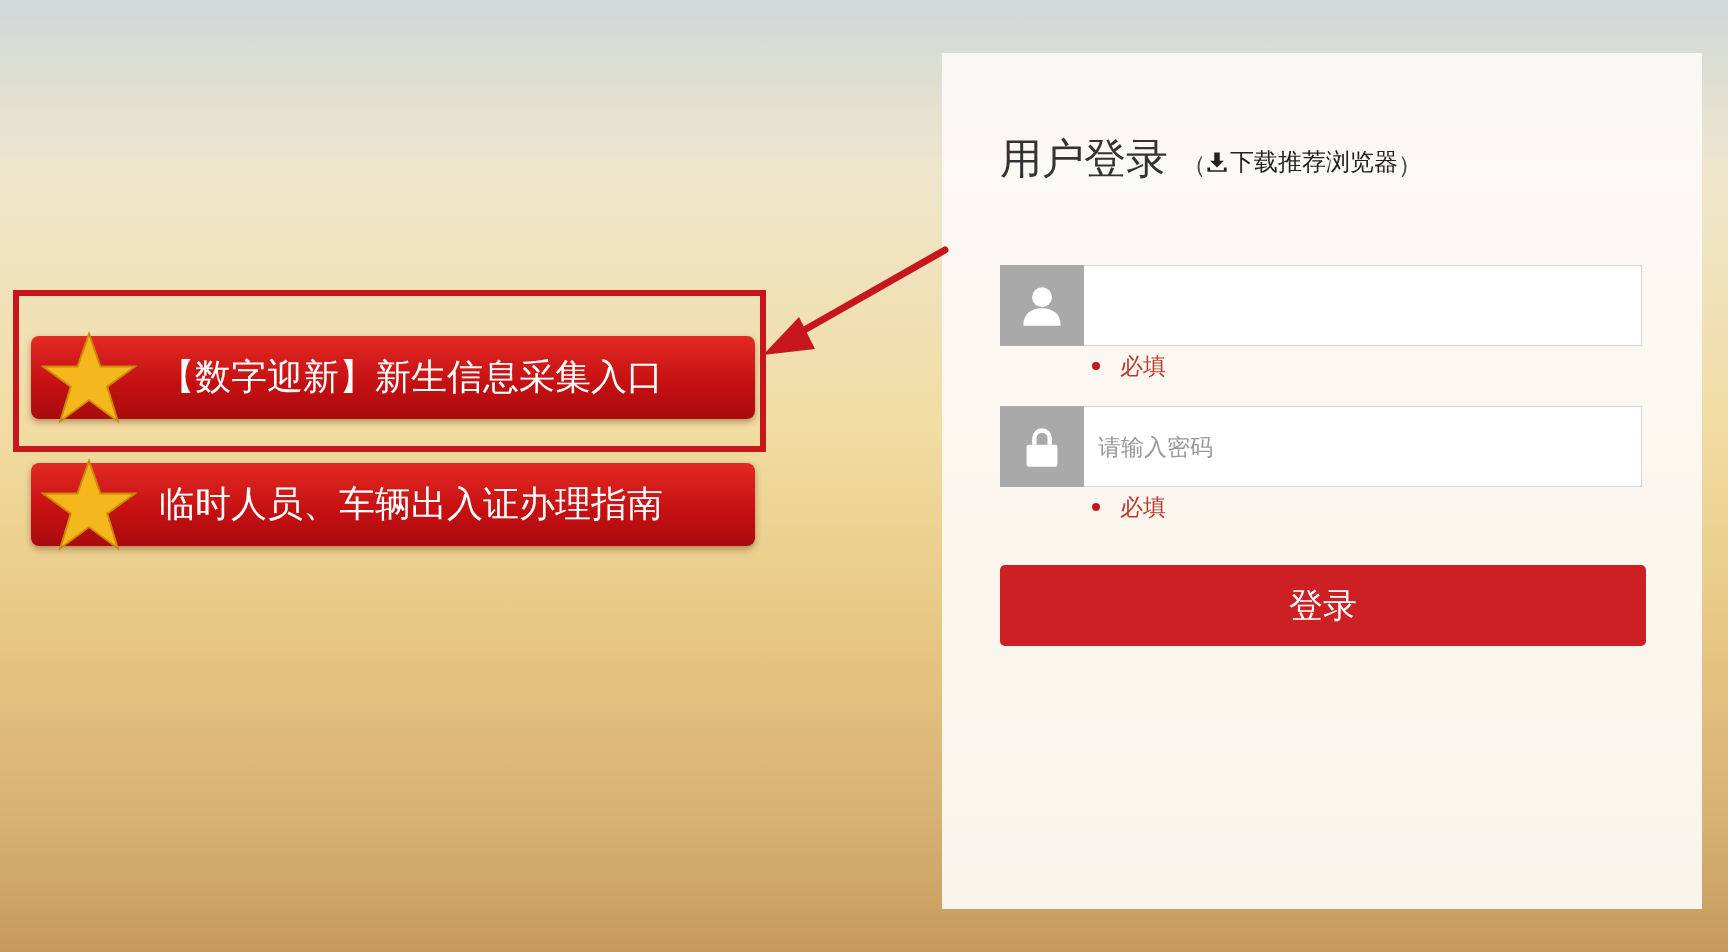 Image resolution: width=1728 pixels, height=952 pixels. I want to click on user-icon, so click(1042, 305).